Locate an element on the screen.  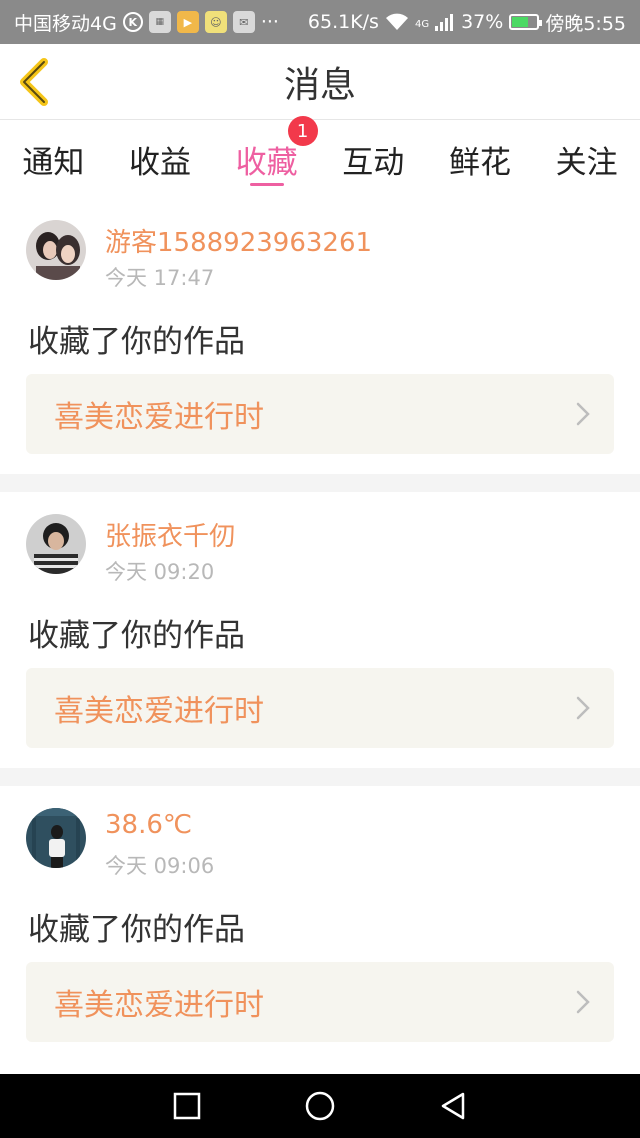
app-box-icon: ▦ is located at coordinates (159, 22).